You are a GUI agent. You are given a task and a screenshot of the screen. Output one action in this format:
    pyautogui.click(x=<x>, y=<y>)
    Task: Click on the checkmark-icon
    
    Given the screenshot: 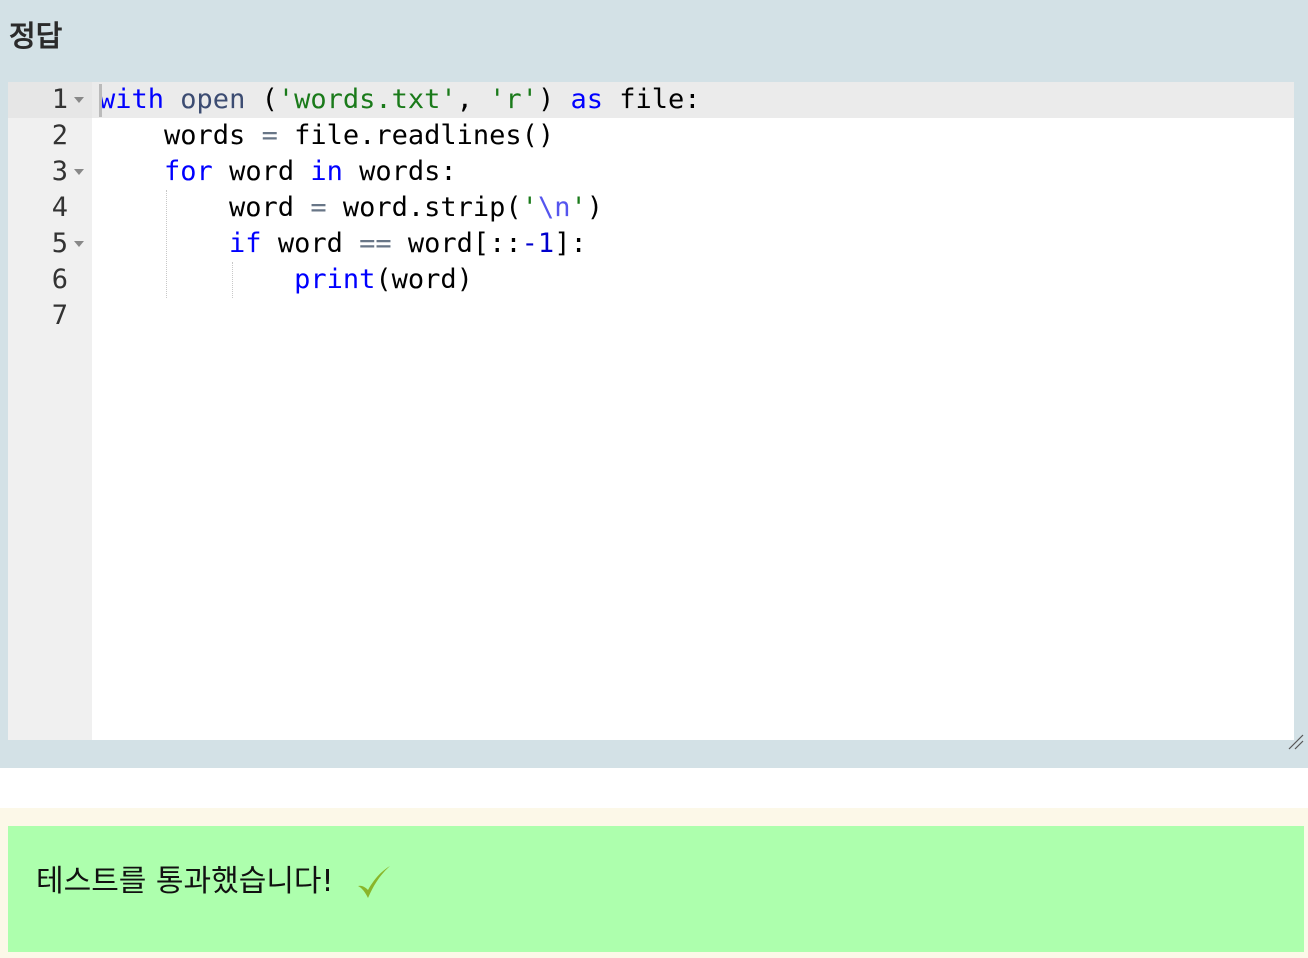 What is the action you would take?
    pyautogui.click(x=374, y=882)
    